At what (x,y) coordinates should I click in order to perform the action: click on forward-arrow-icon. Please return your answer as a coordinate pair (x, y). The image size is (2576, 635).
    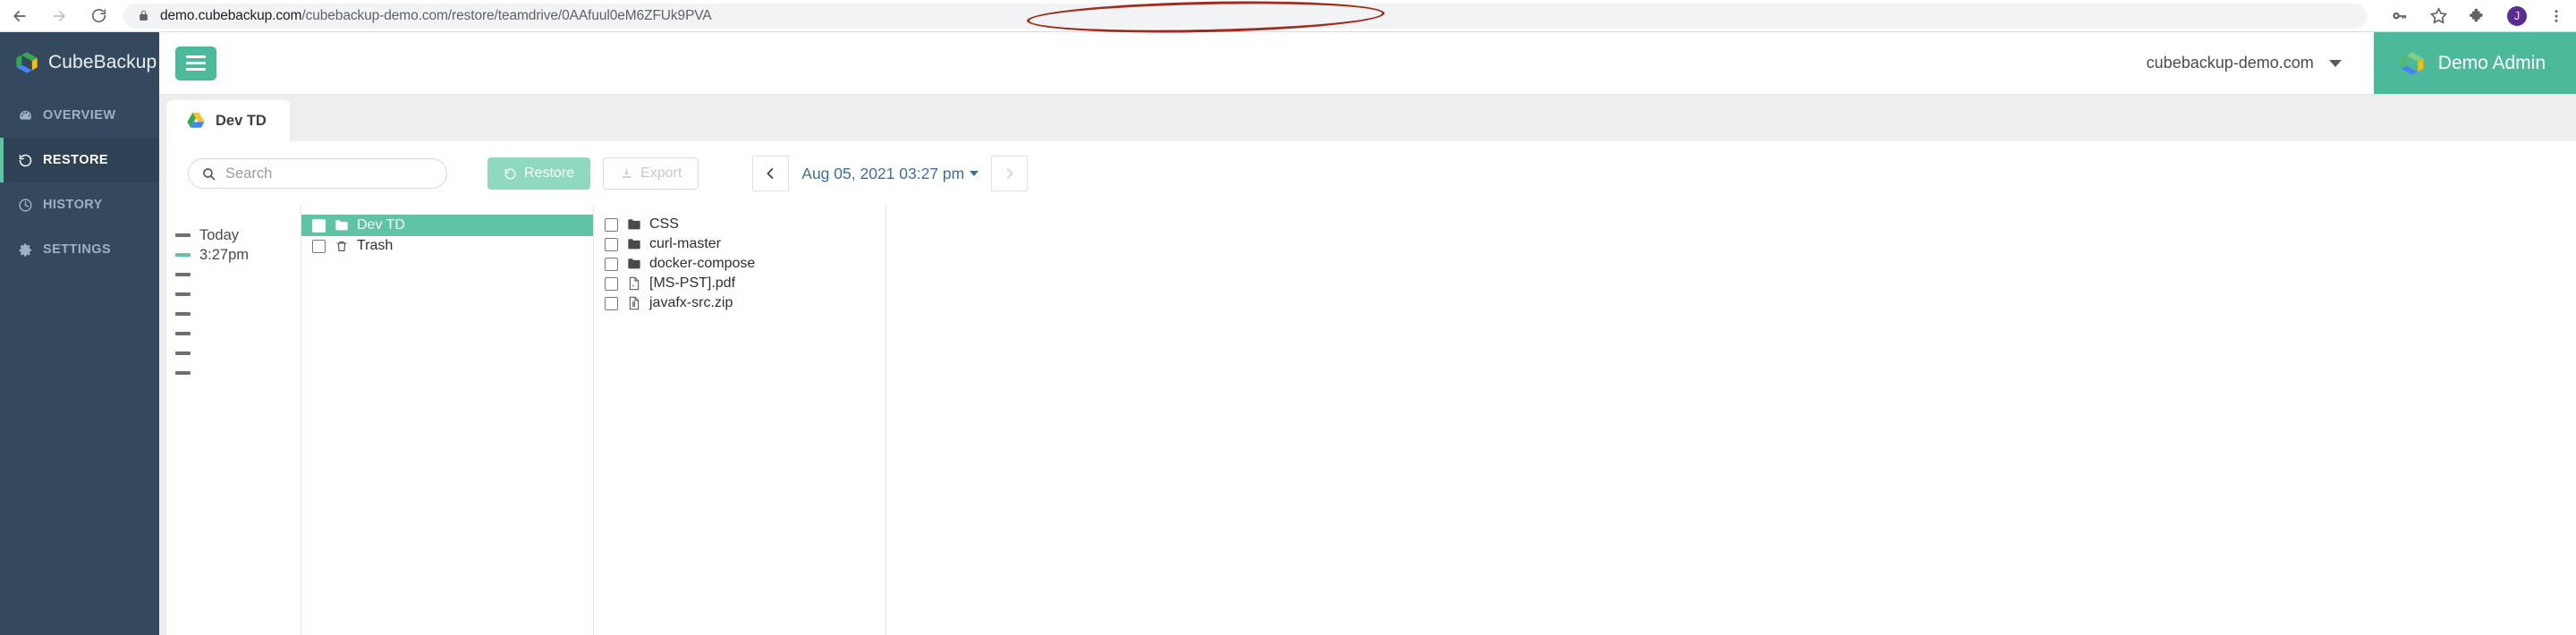
    Looking at the image, I should click on (59, 15).